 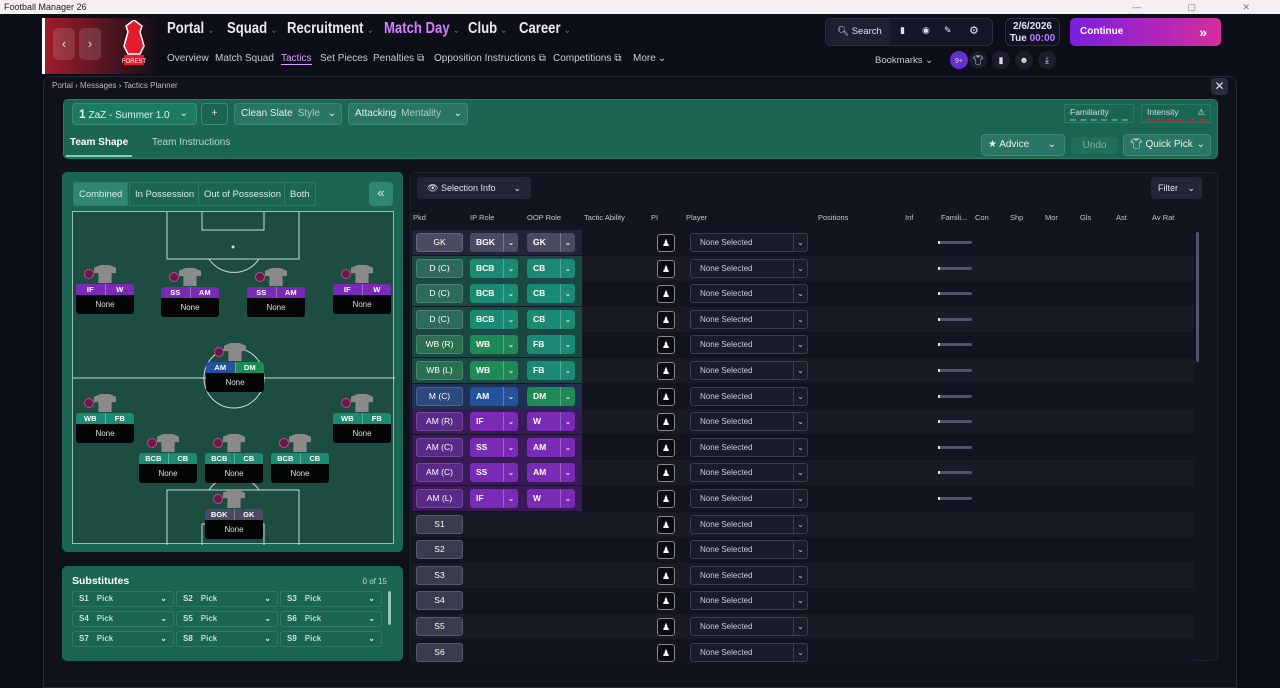 What do you see at coordinates (439, 524) in the screenshot?
I see `picked-position-button: S1` at bounding box center [439, 524].